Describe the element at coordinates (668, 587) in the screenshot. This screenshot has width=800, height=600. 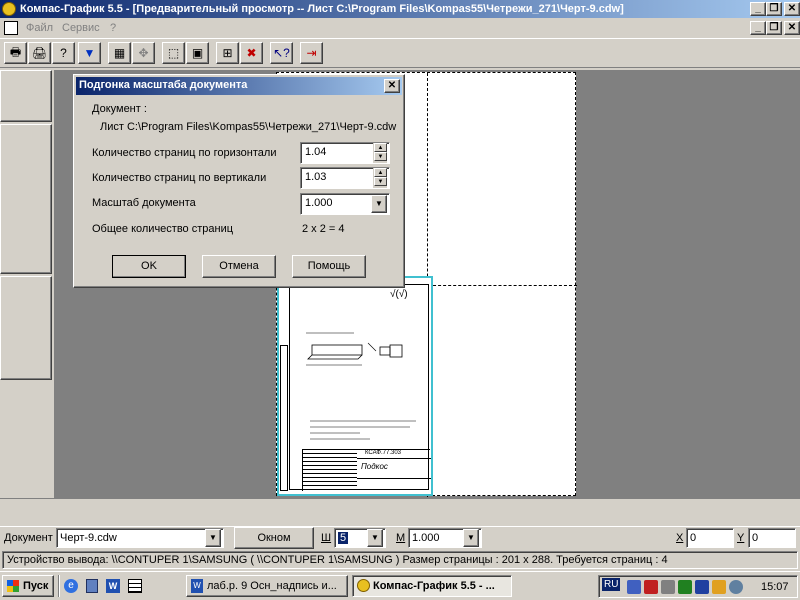
I see `printer-tray-icon` at that location.